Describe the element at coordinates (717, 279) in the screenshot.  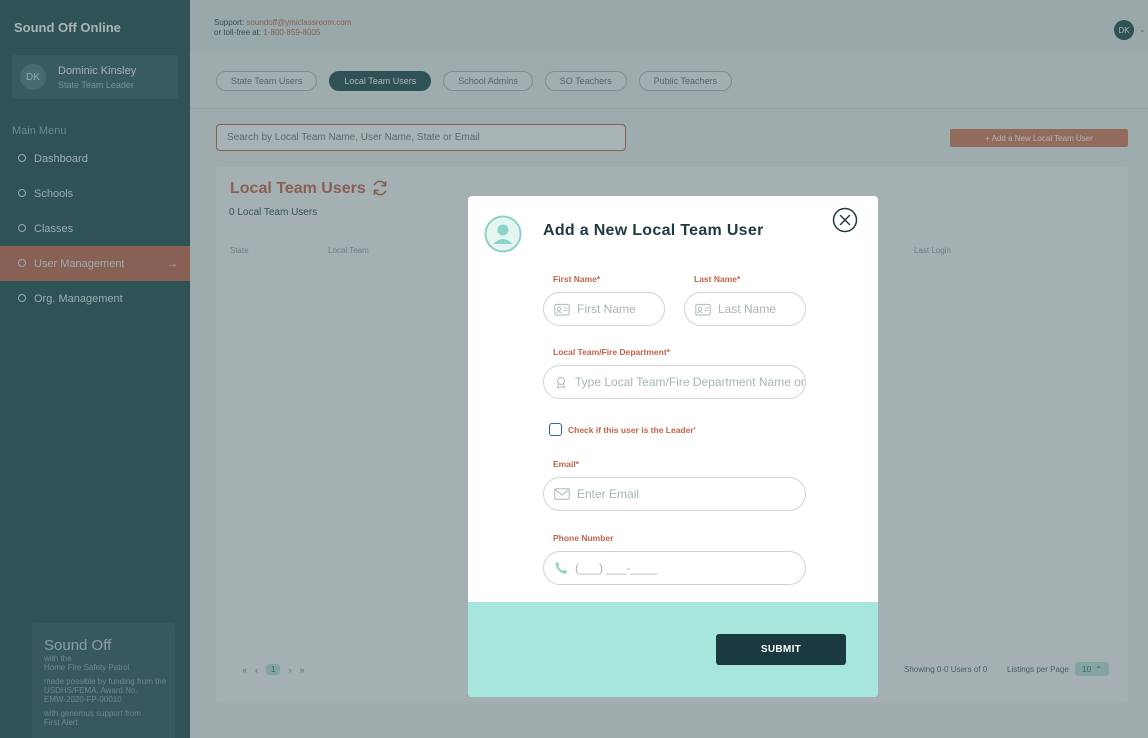
I see `last-name-label: Last Name*` at that location.